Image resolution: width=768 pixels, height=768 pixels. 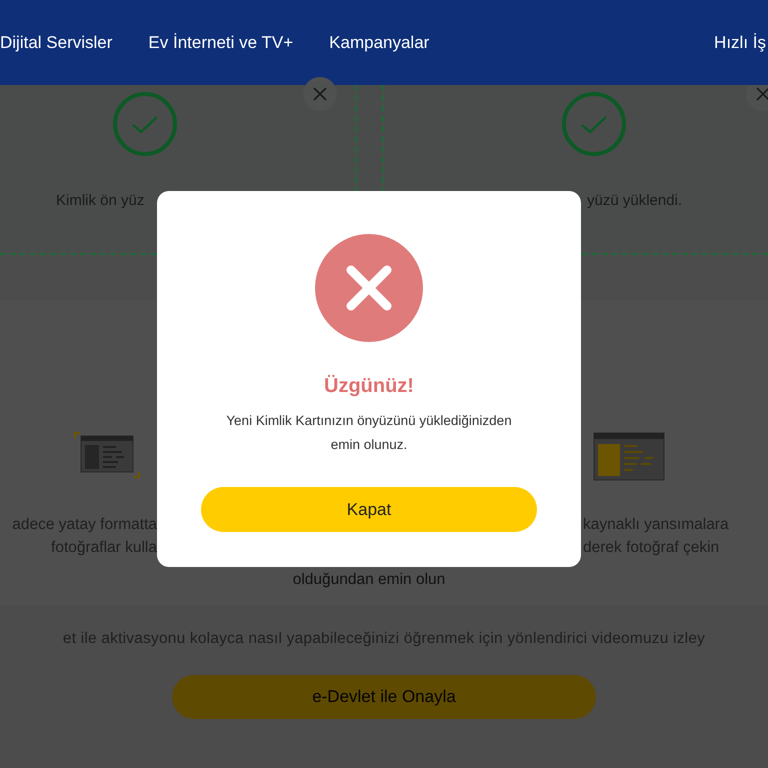 I want to click on dialog-title: Üzgünüz!, so click(x=369, y=386).